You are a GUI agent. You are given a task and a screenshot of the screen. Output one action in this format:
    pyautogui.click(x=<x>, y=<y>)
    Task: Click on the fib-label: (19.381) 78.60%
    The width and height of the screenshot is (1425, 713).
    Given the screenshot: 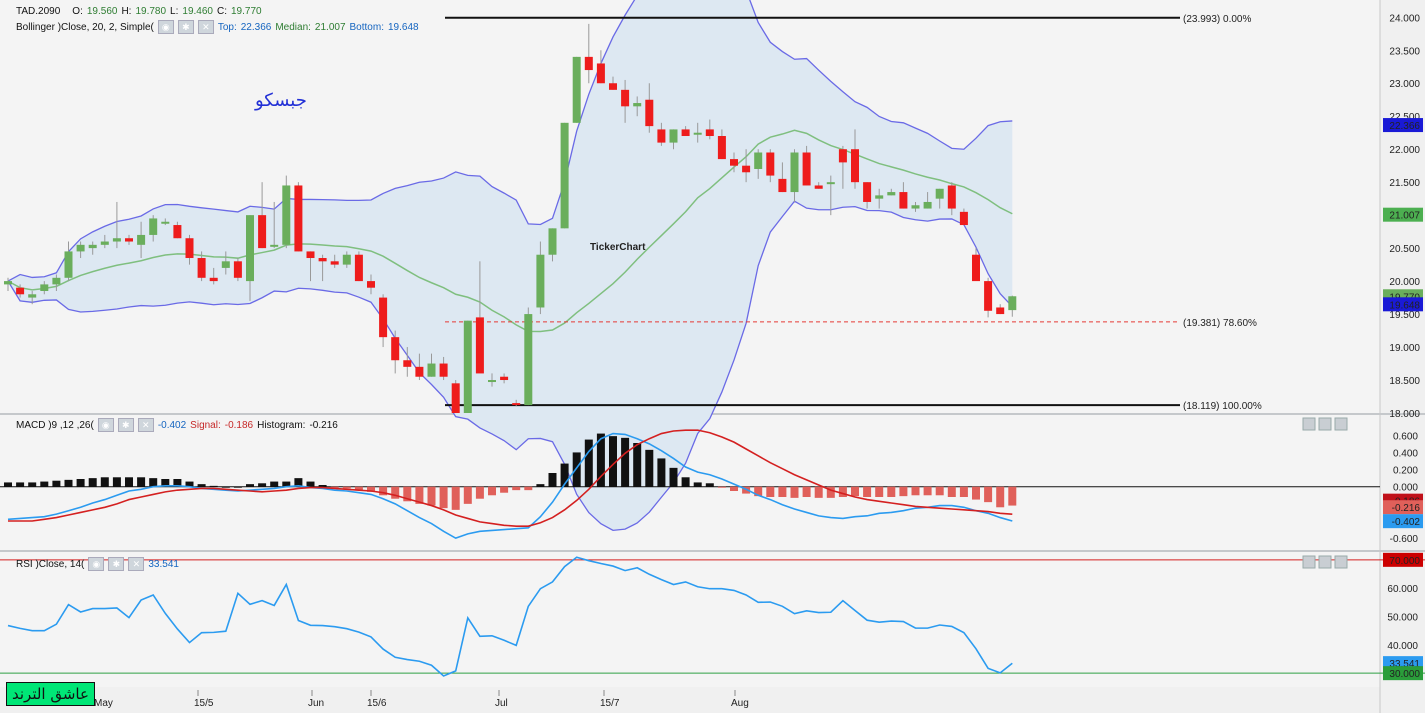 What is the action you would take?
    pyautogui.click(x=1220, y=323)
    